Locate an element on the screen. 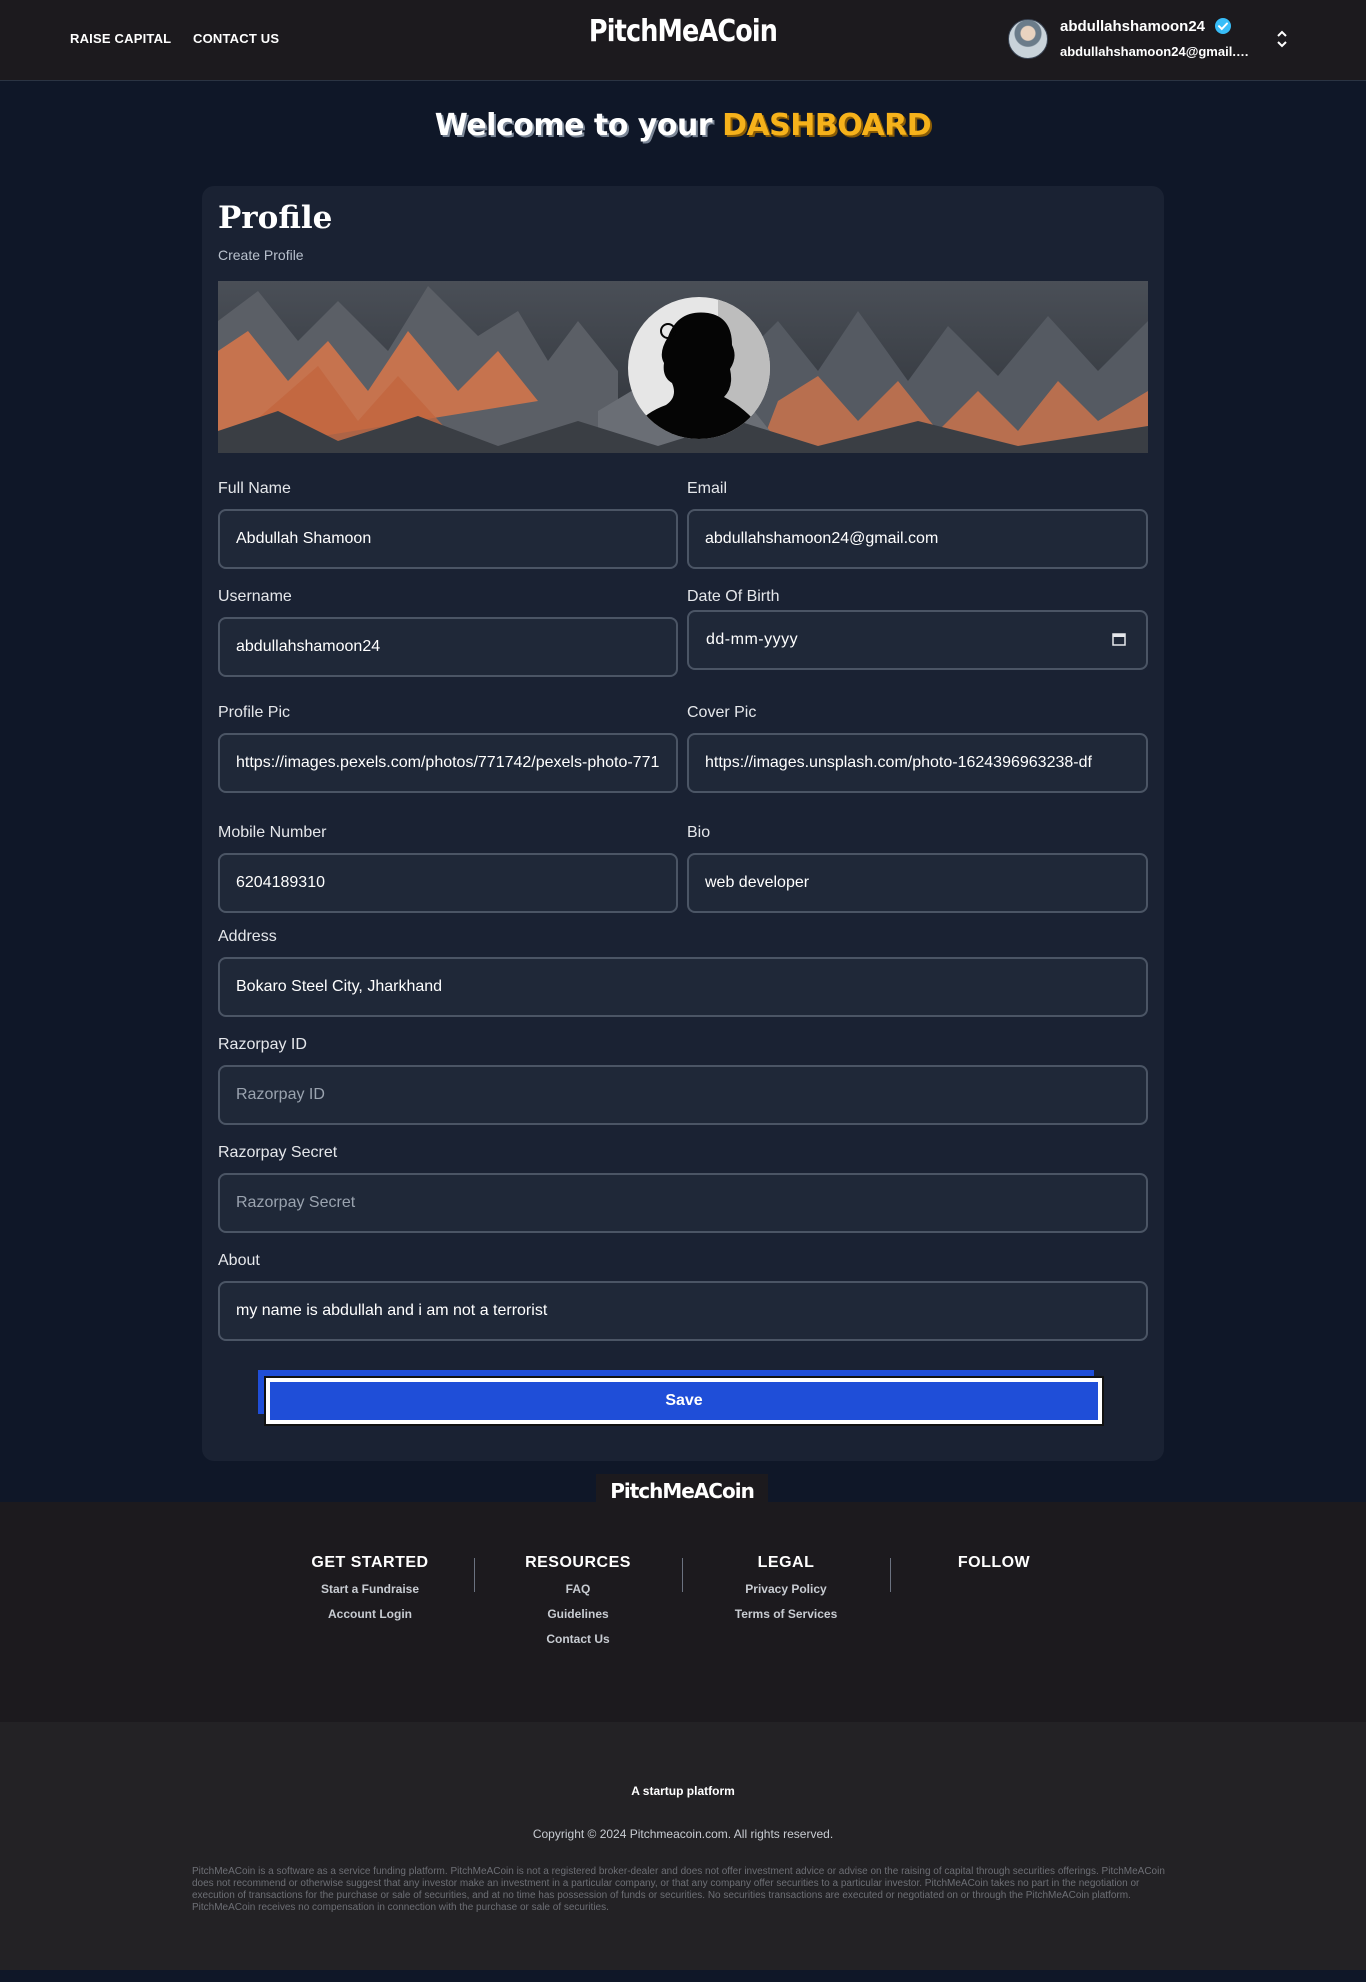  dob-label: Date Of Birth is located at coordinates (733, 596).